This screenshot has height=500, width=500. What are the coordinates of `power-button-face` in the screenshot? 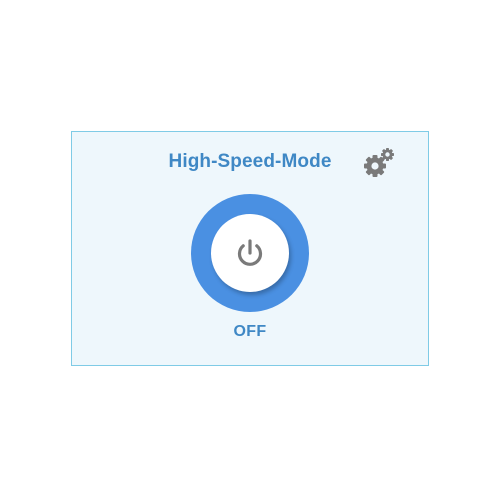 It's located at (250, 253).